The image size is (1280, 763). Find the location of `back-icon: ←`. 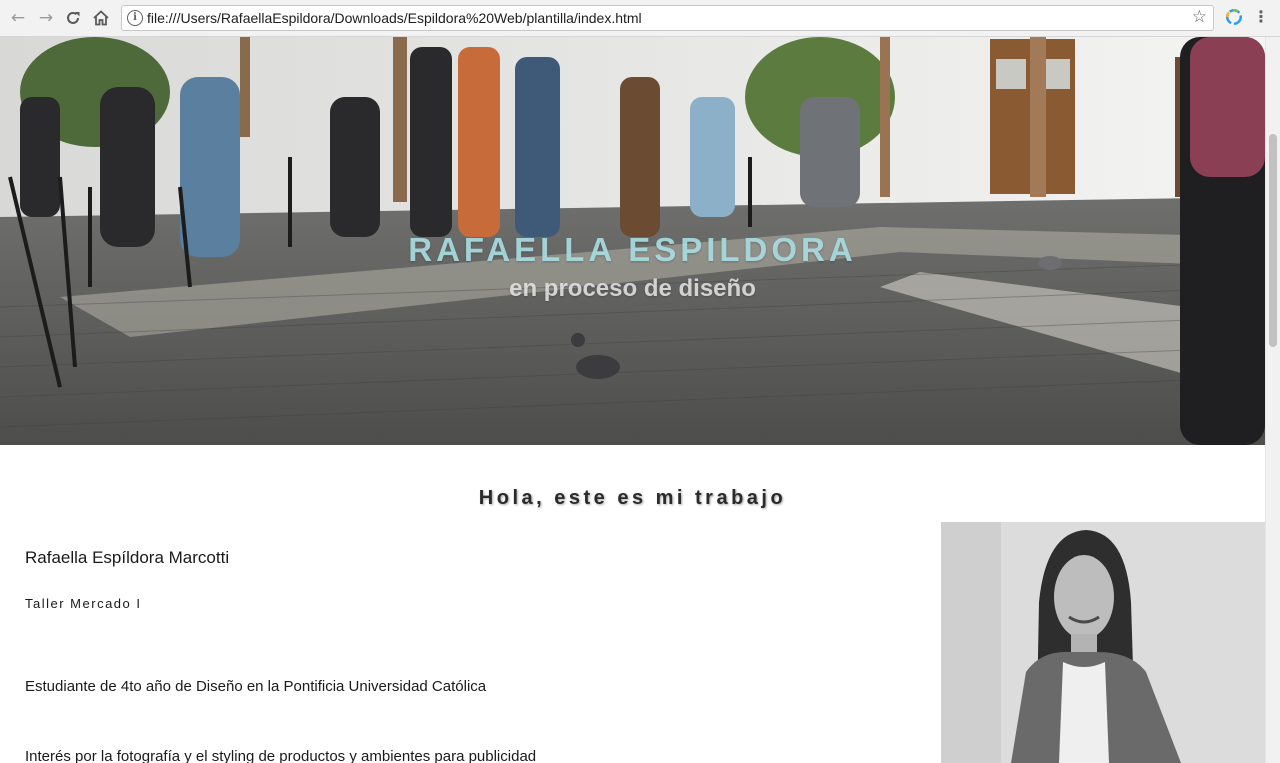

back-icon: ← is located at coordinates (18, 18).